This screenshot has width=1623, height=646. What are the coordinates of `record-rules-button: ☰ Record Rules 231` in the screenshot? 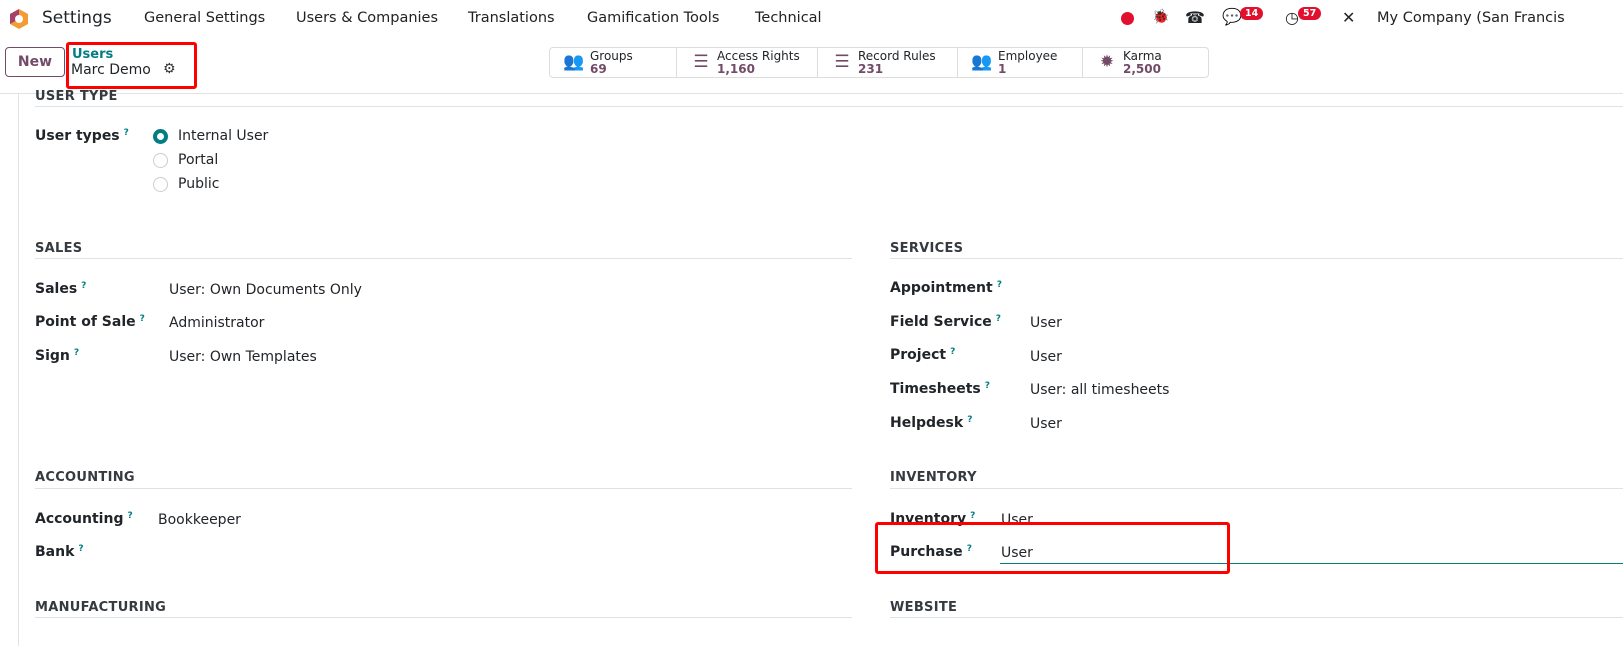 It's located at (888, 62).